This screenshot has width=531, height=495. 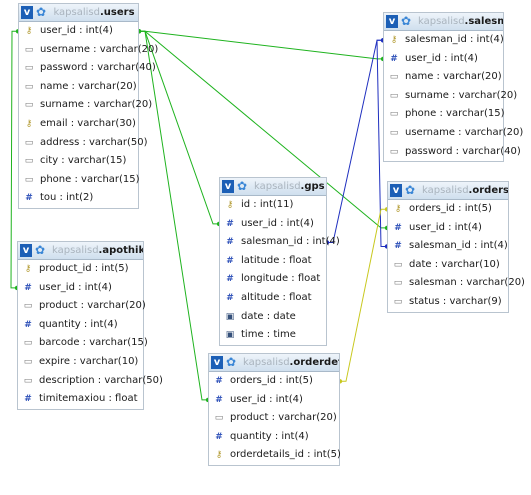 I want to click on column-row: # orders_id : int(5), so click(x=274, y=381).